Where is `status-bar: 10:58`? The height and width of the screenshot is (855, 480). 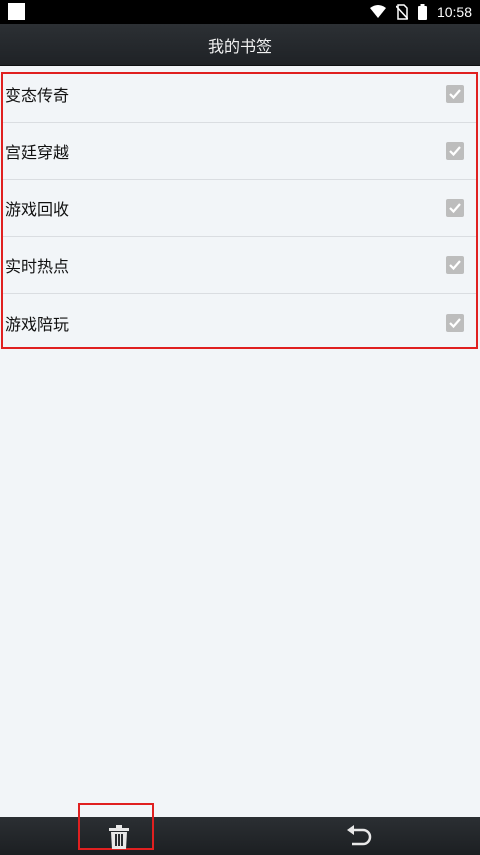
status-bar: 10:58 is located at coordinates (240, 12).